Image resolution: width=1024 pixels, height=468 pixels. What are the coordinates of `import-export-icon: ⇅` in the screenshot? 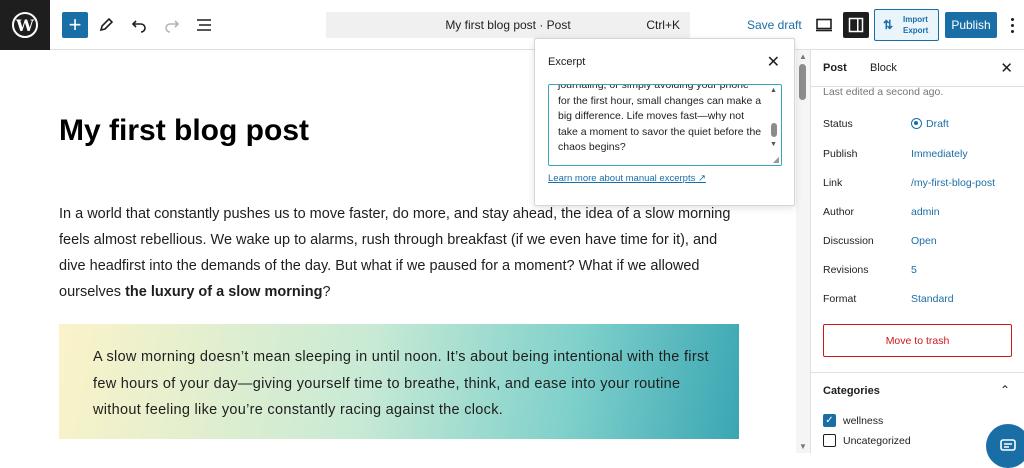 It's located at (888, 25).